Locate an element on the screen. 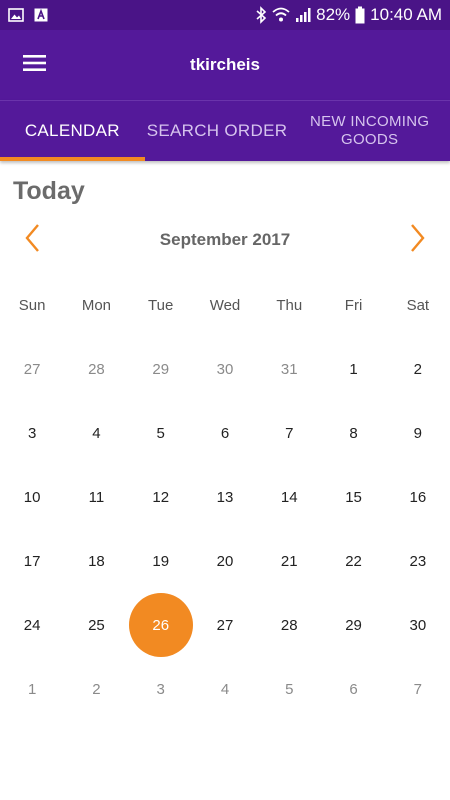  calendar-day: 16 is located at coordinates (418, 497).